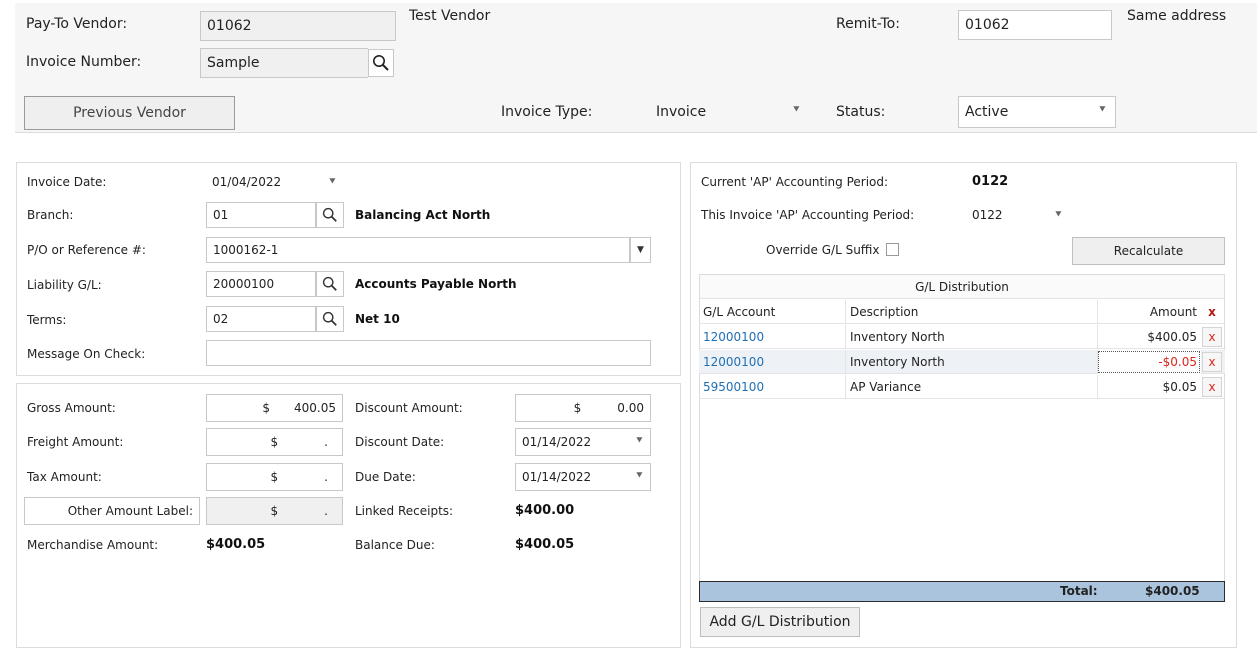 Image resolution: width=1257 pixels, height=658 pixels. Describe the element at coordinates (129, 113) in the screenshot. I see `previous-vendor-button: Previous Vendor` at that location.